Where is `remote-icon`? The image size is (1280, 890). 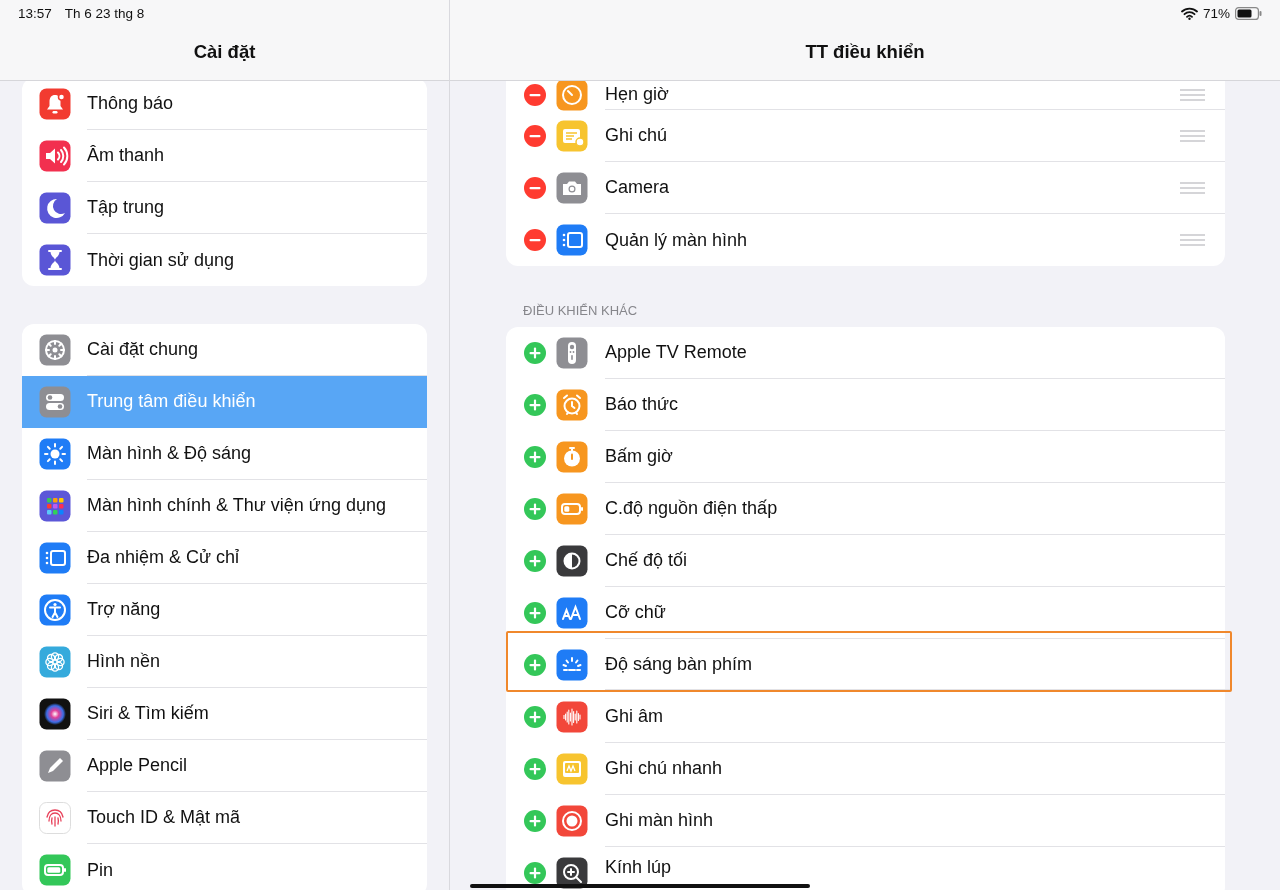
remote-icon is located at coordinates (572, 353).